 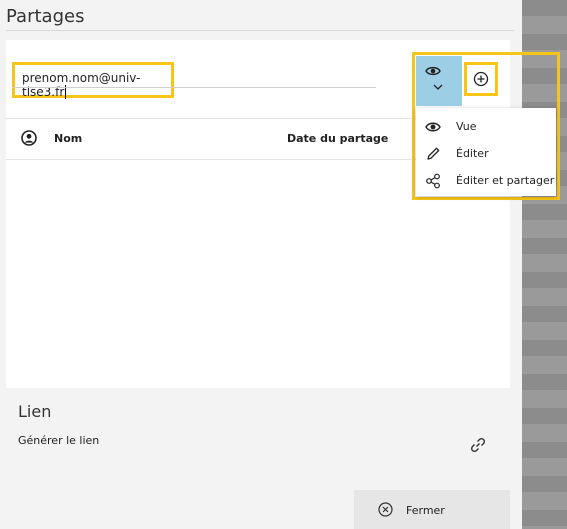 What do you see at coordinates (81, 85) in the screenshot?
I see `email-value: prenom.nom@univ-tlse3.fr` at bounding box center [81, 85].